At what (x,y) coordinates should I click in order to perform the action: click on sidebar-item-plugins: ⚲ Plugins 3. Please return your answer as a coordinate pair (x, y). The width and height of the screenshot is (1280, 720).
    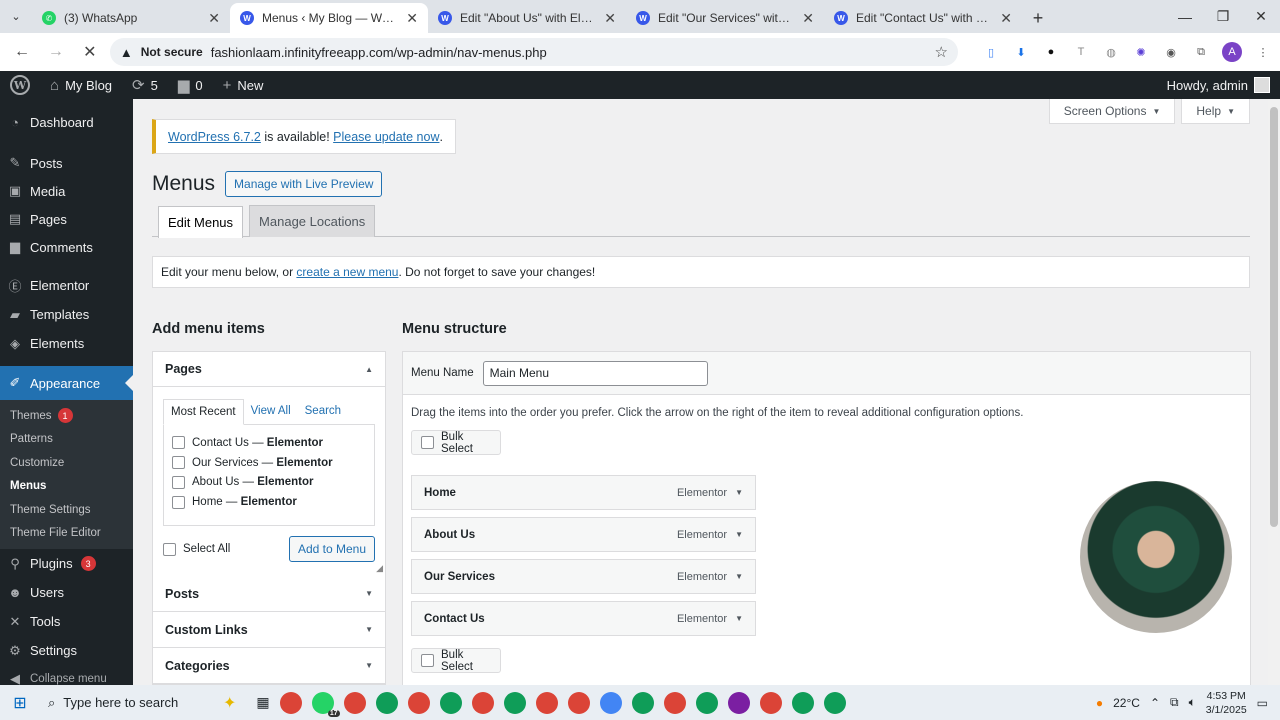
    Looking at the image, I should click on (66, 563).